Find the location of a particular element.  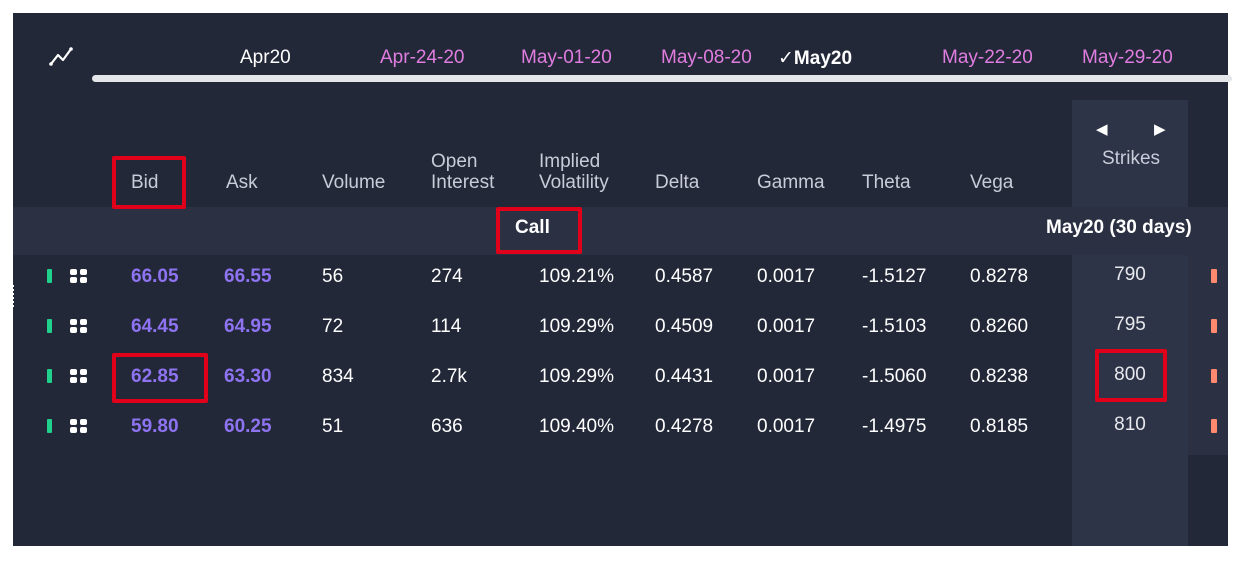

arrow-left-icon: ◀ is located at coordinates (1102, 129).